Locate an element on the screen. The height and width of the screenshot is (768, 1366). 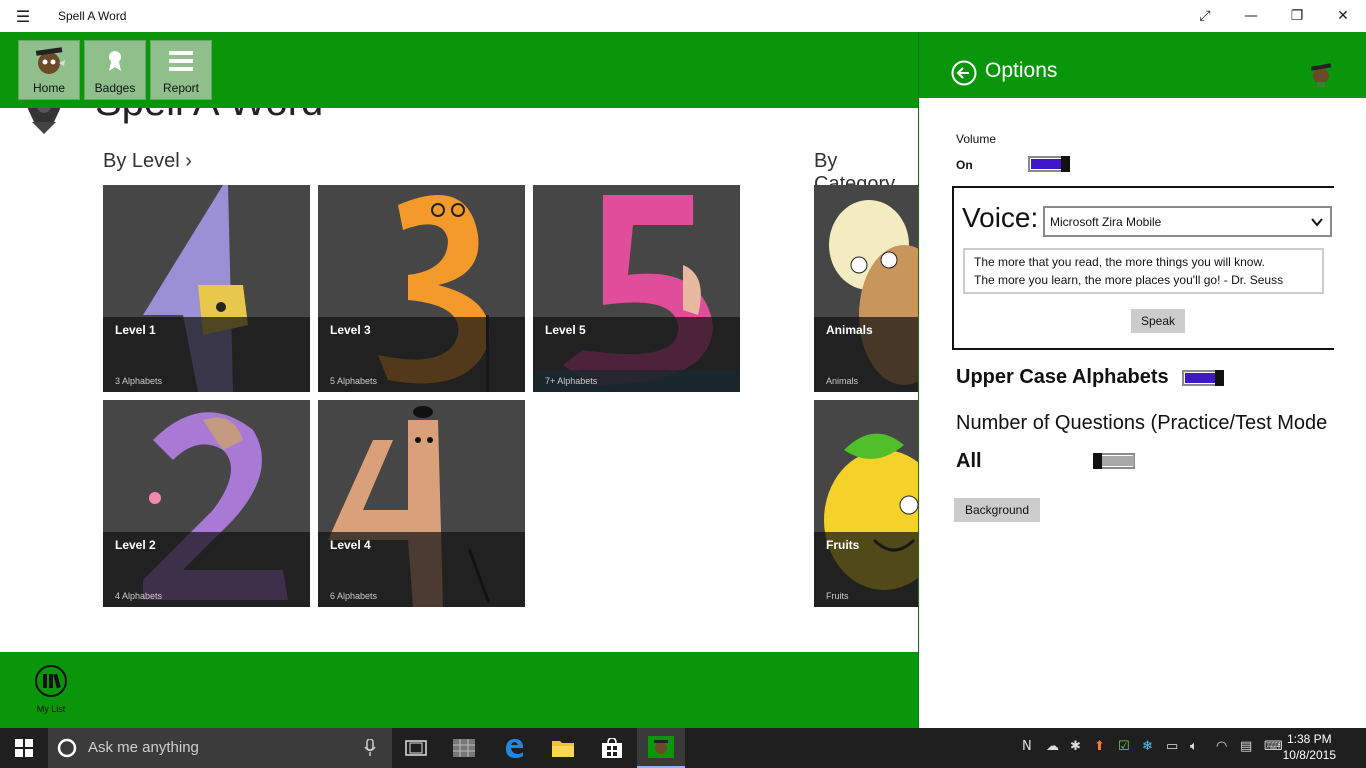
store-icon is located at coordinates (612, 748).